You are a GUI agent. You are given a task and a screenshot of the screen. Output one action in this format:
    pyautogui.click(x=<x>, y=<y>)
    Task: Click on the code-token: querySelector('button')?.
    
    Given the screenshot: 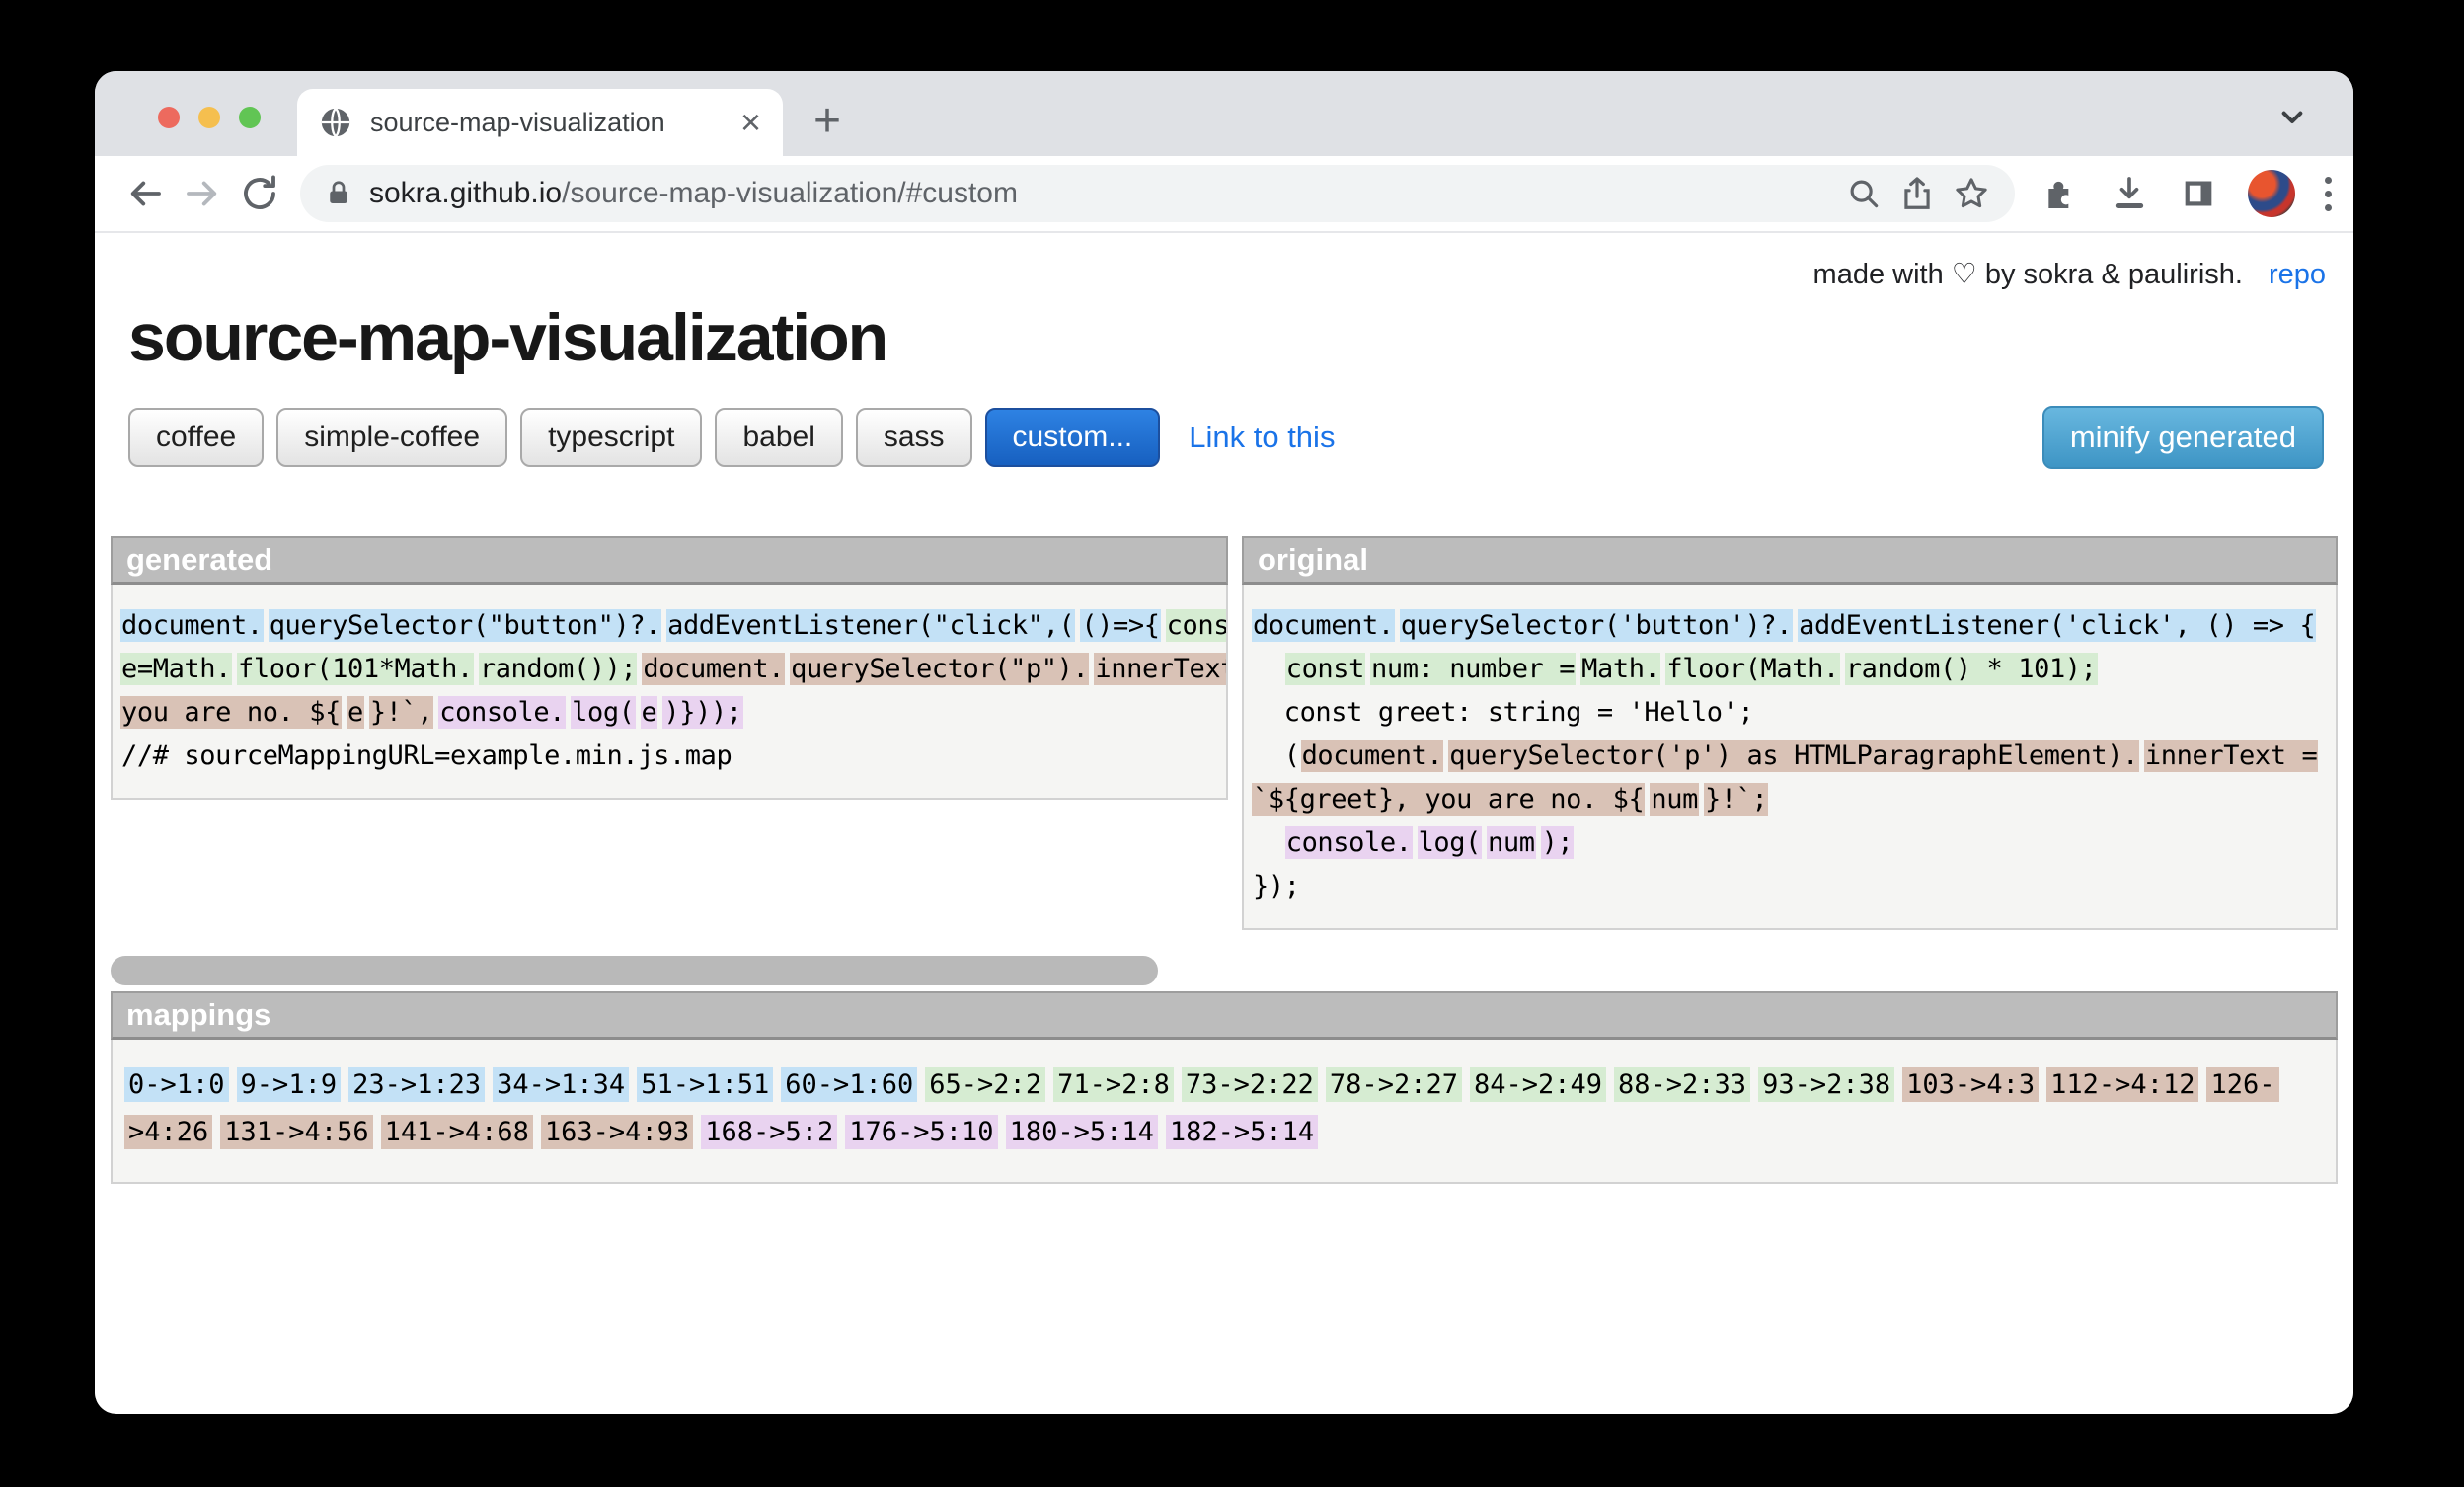 What is the action you would take?
    pyautogui.click(x=1596, y=626)
    